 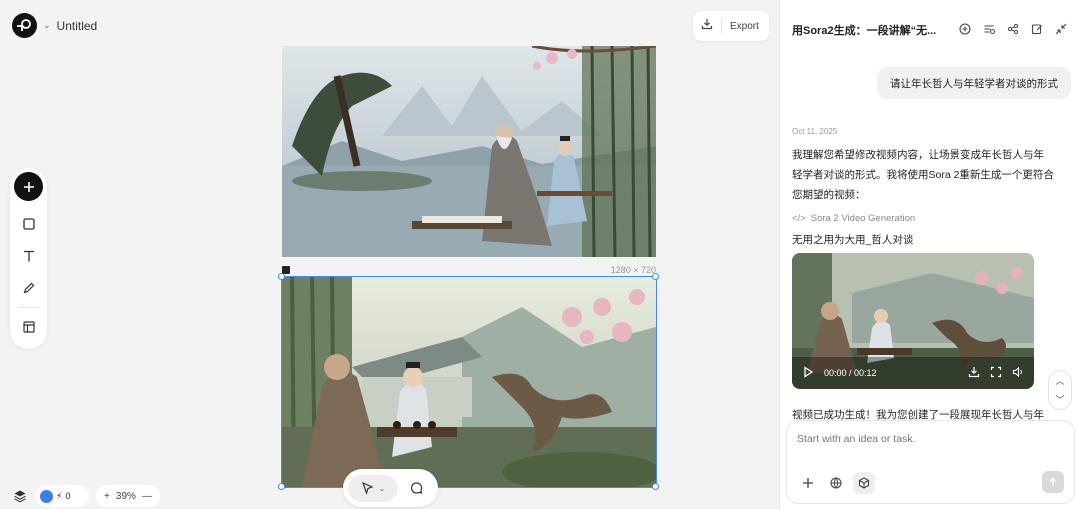 What do you see at coordinates (1037, 29) in the screenshot?
I see `edit-icon` at bounding box center [1037, 29].